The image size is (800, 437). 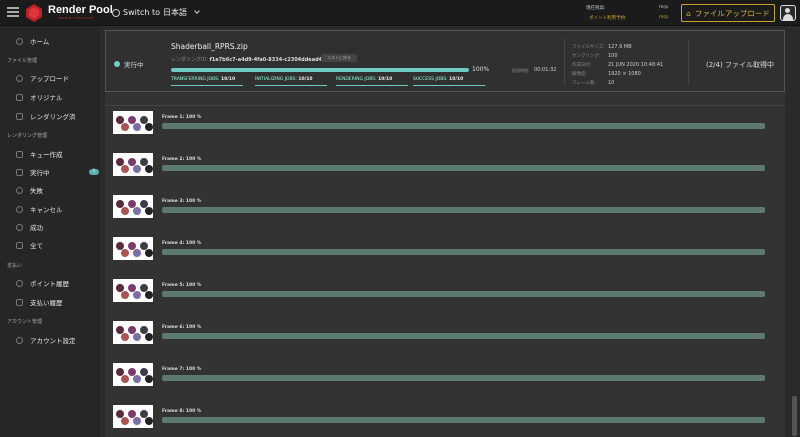 What do you see at coordinates (449, 81) in the screenshot?
I see `stage-success: SUCCESS JOBS: 10/10` at bounding box center [449, 81].